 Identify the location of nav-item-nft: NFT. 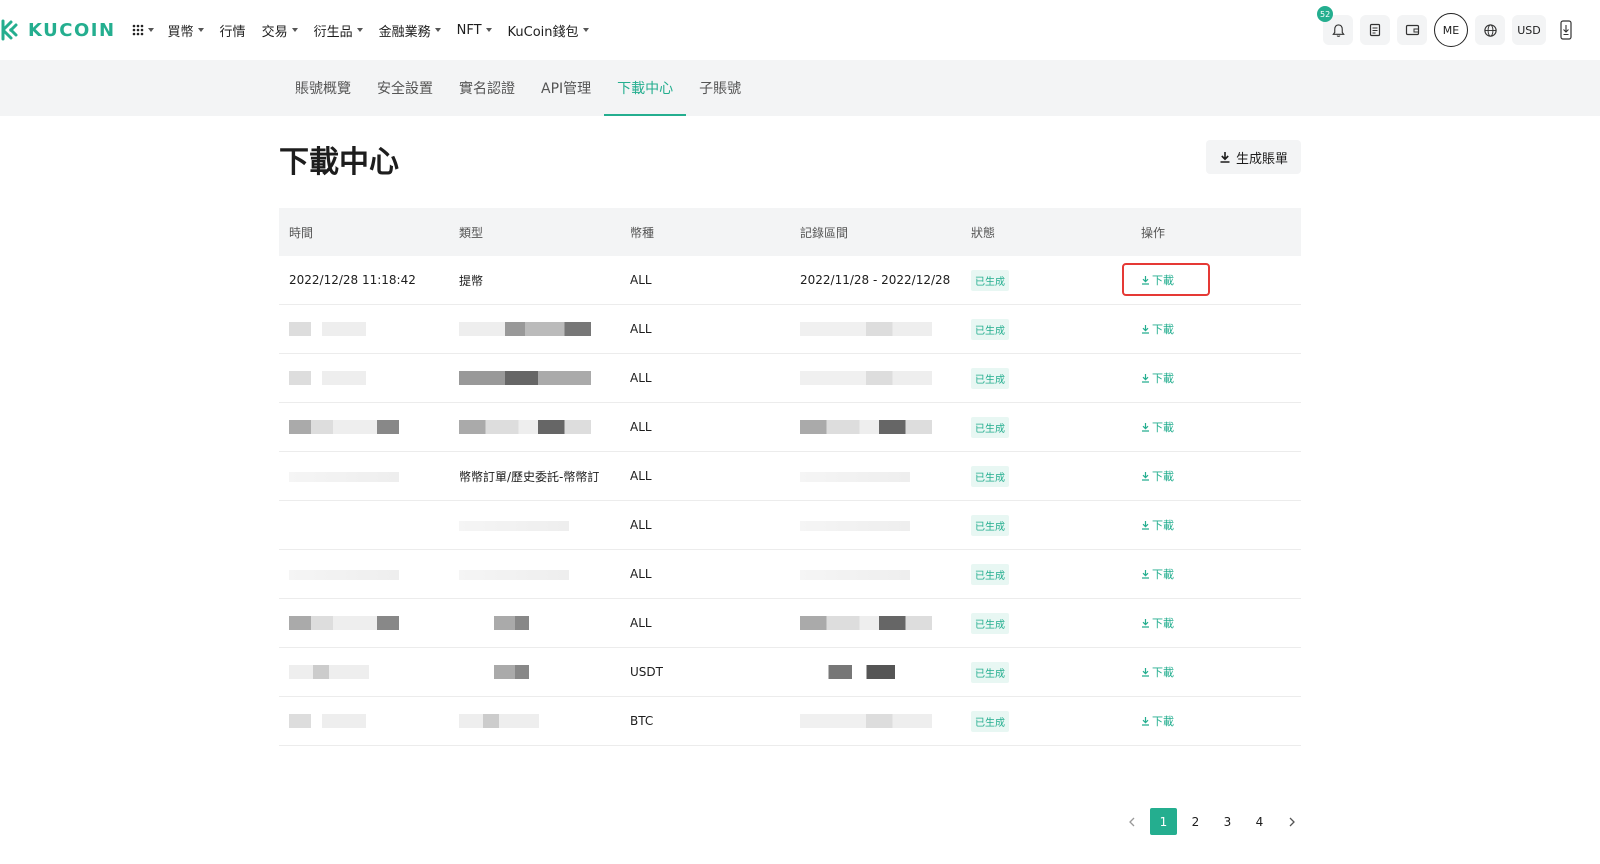
(474, 30).